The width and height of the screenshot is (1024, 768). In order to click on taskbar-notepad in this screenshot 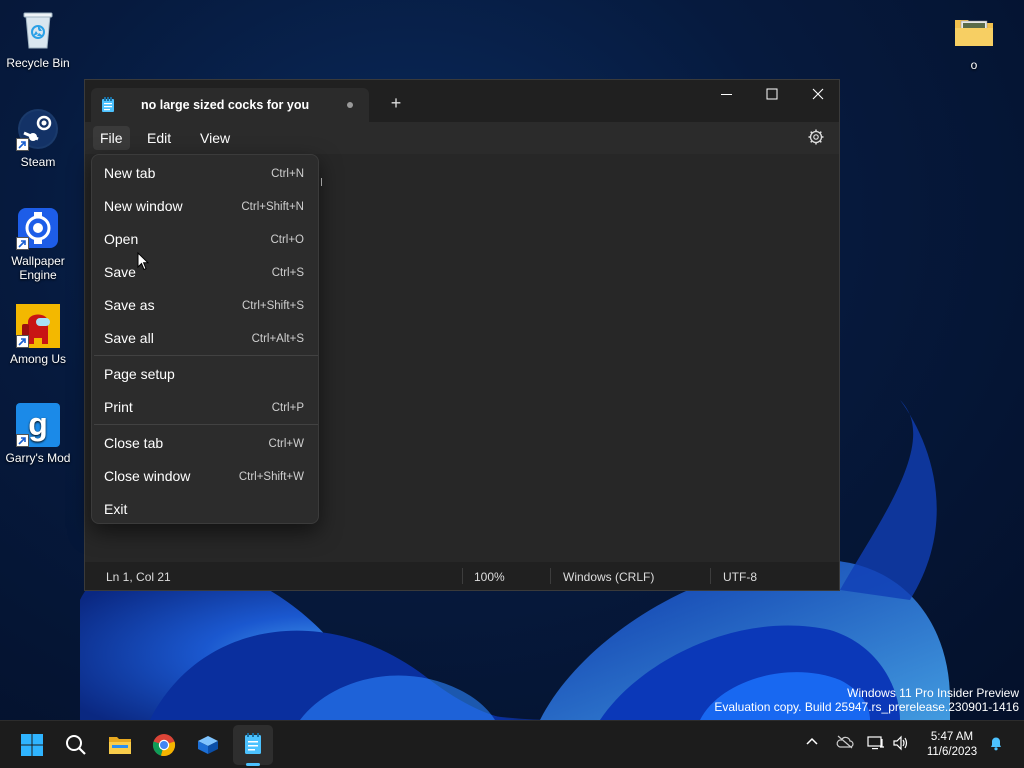, I will do `click(253, 745)`.